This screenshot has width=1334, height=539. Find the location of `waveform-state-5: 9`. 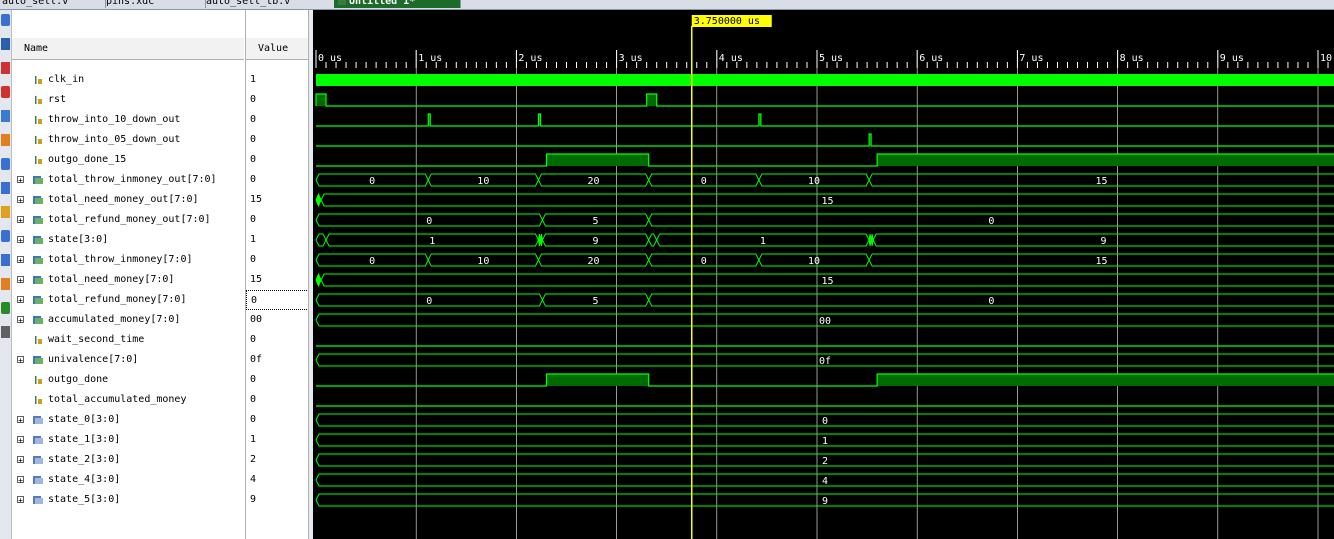

waveform-state-5: 9 is located at coordinates (824, 500).